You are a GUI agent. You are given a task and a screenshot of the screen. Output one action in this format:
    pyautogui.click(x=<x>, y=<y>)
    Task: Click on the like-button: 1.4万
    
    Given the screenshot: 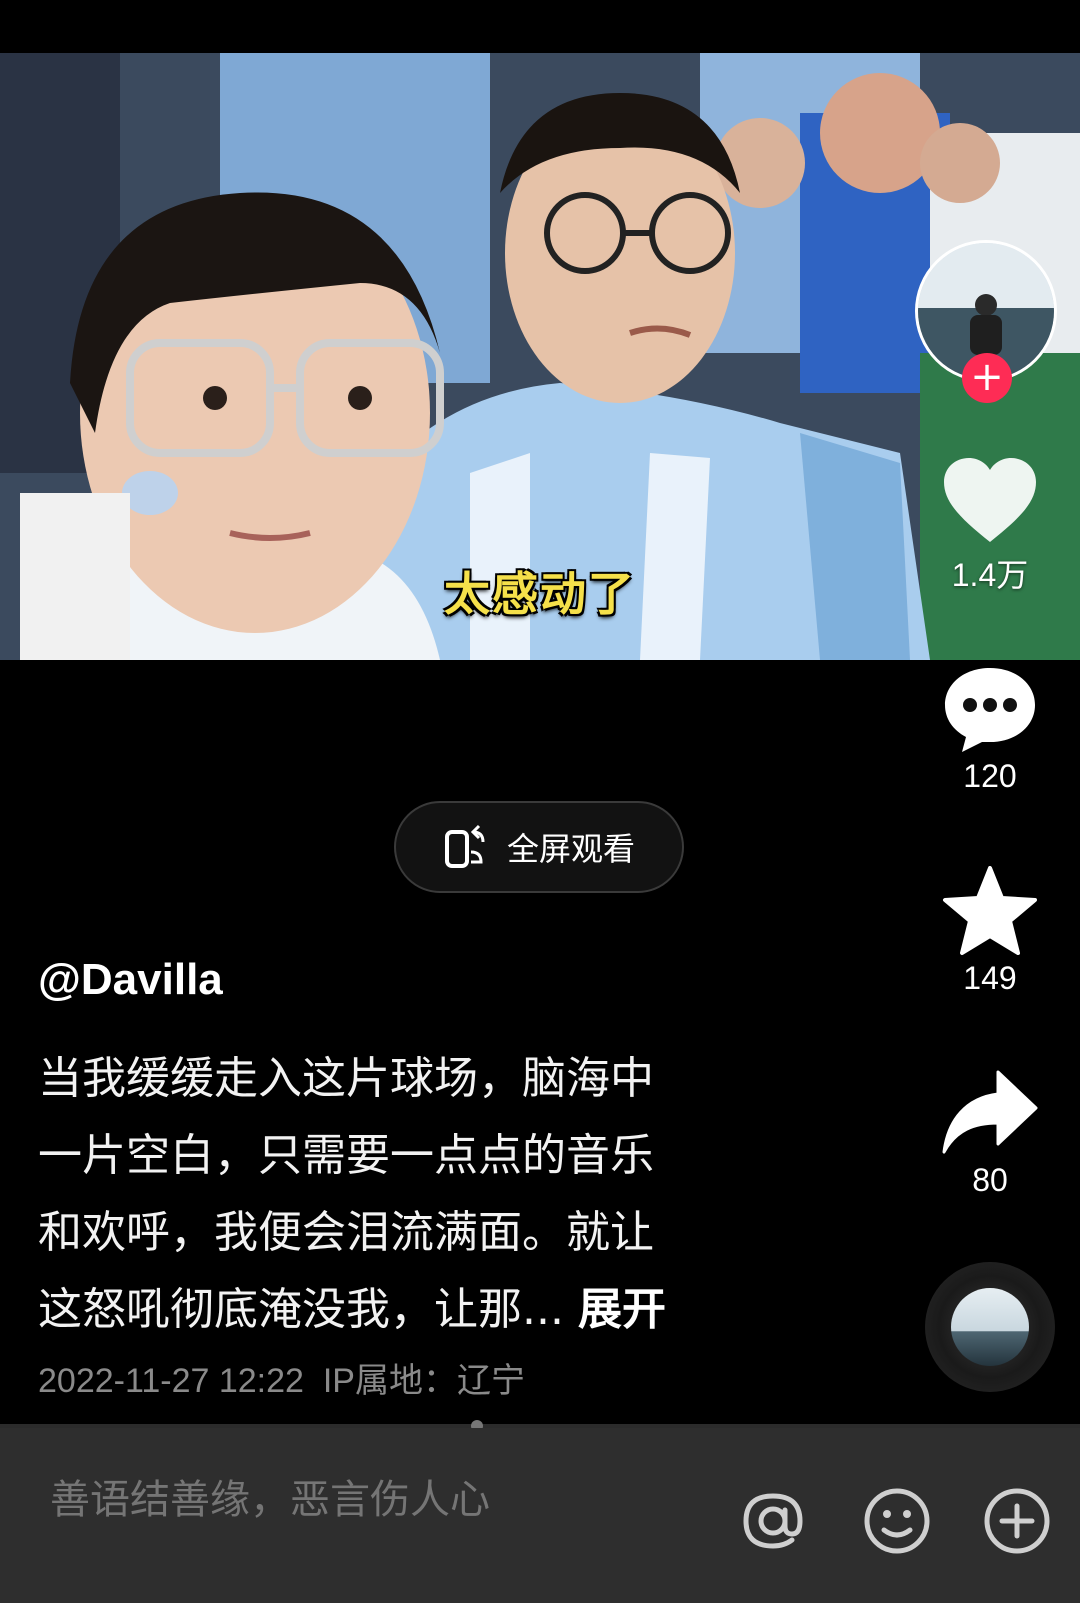 What is the action you would take?
    pyautogui.click(x=990, y=526)
    